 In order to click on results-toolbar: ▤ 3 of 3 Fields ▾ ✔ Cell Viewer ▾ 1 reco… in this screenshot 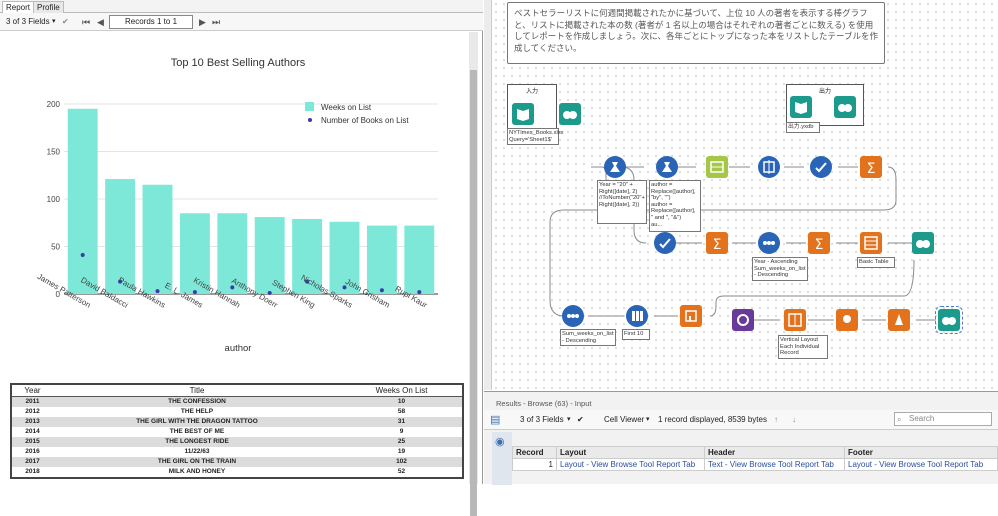, I will do `click(741, 420)`.